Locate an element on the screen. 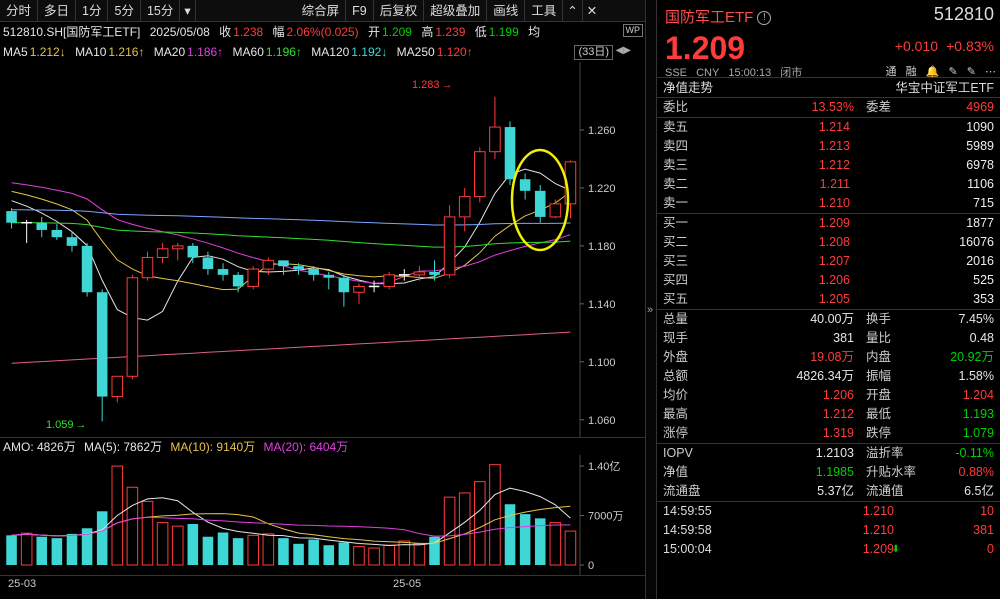  bid-price: 1.209 is located at coordinates (834, 223).